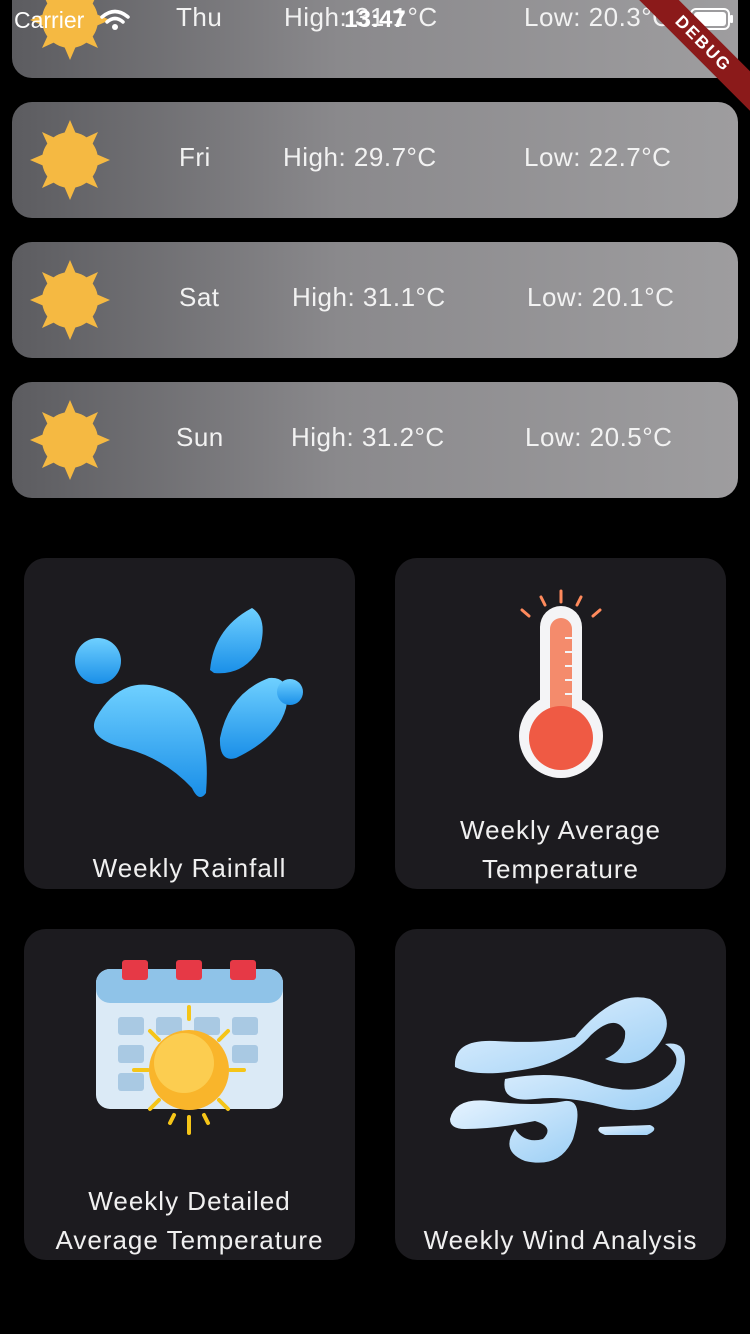  I want to click on low-temp: Low: 22.7°C, so click(598, 157).